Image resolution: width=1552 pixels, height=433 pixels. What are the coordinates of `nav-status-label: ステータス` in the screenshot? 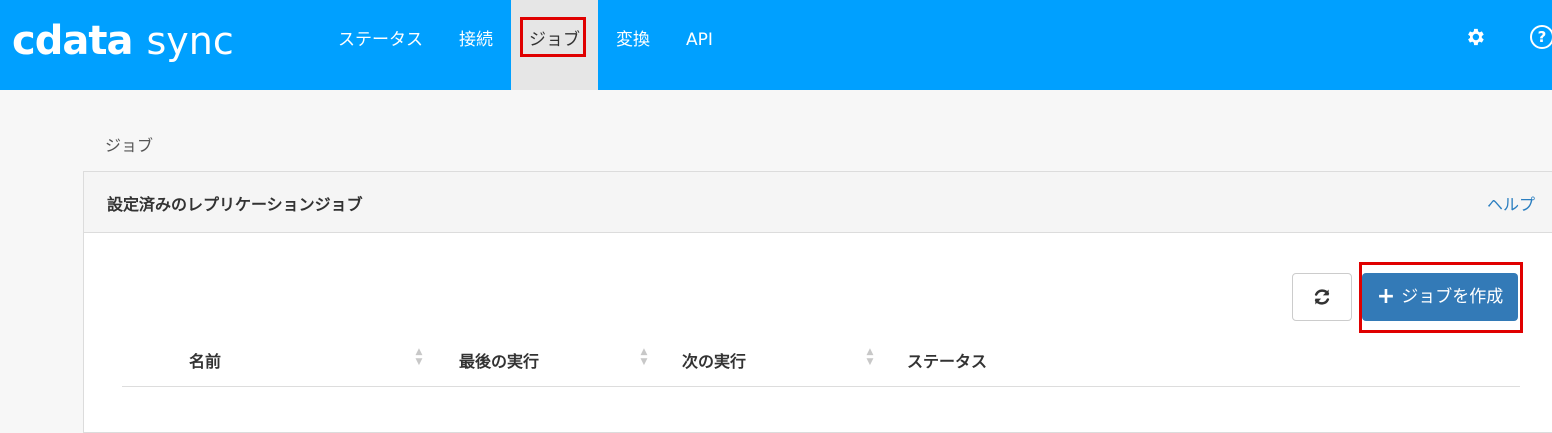 It's located at (380, 40).